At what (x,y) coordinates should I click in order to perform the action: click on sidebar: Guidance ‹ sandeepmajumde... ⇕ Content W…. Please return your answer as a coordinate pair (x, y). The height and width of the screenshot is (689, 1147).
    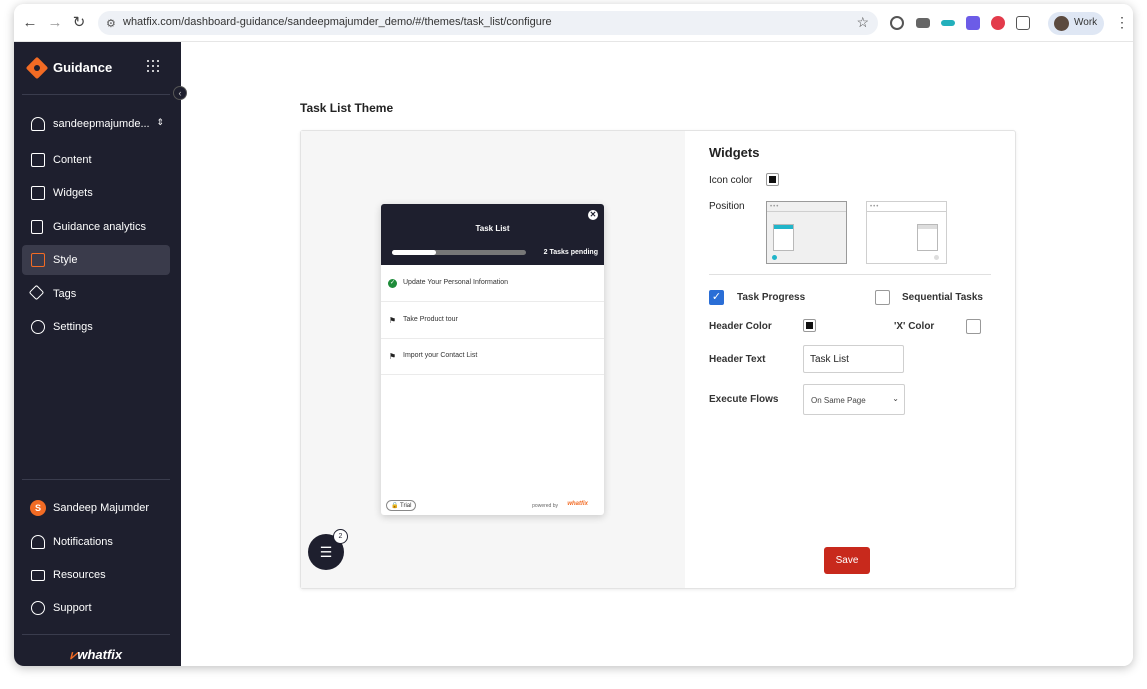
    Looking at the image, I should click on (100, 354).